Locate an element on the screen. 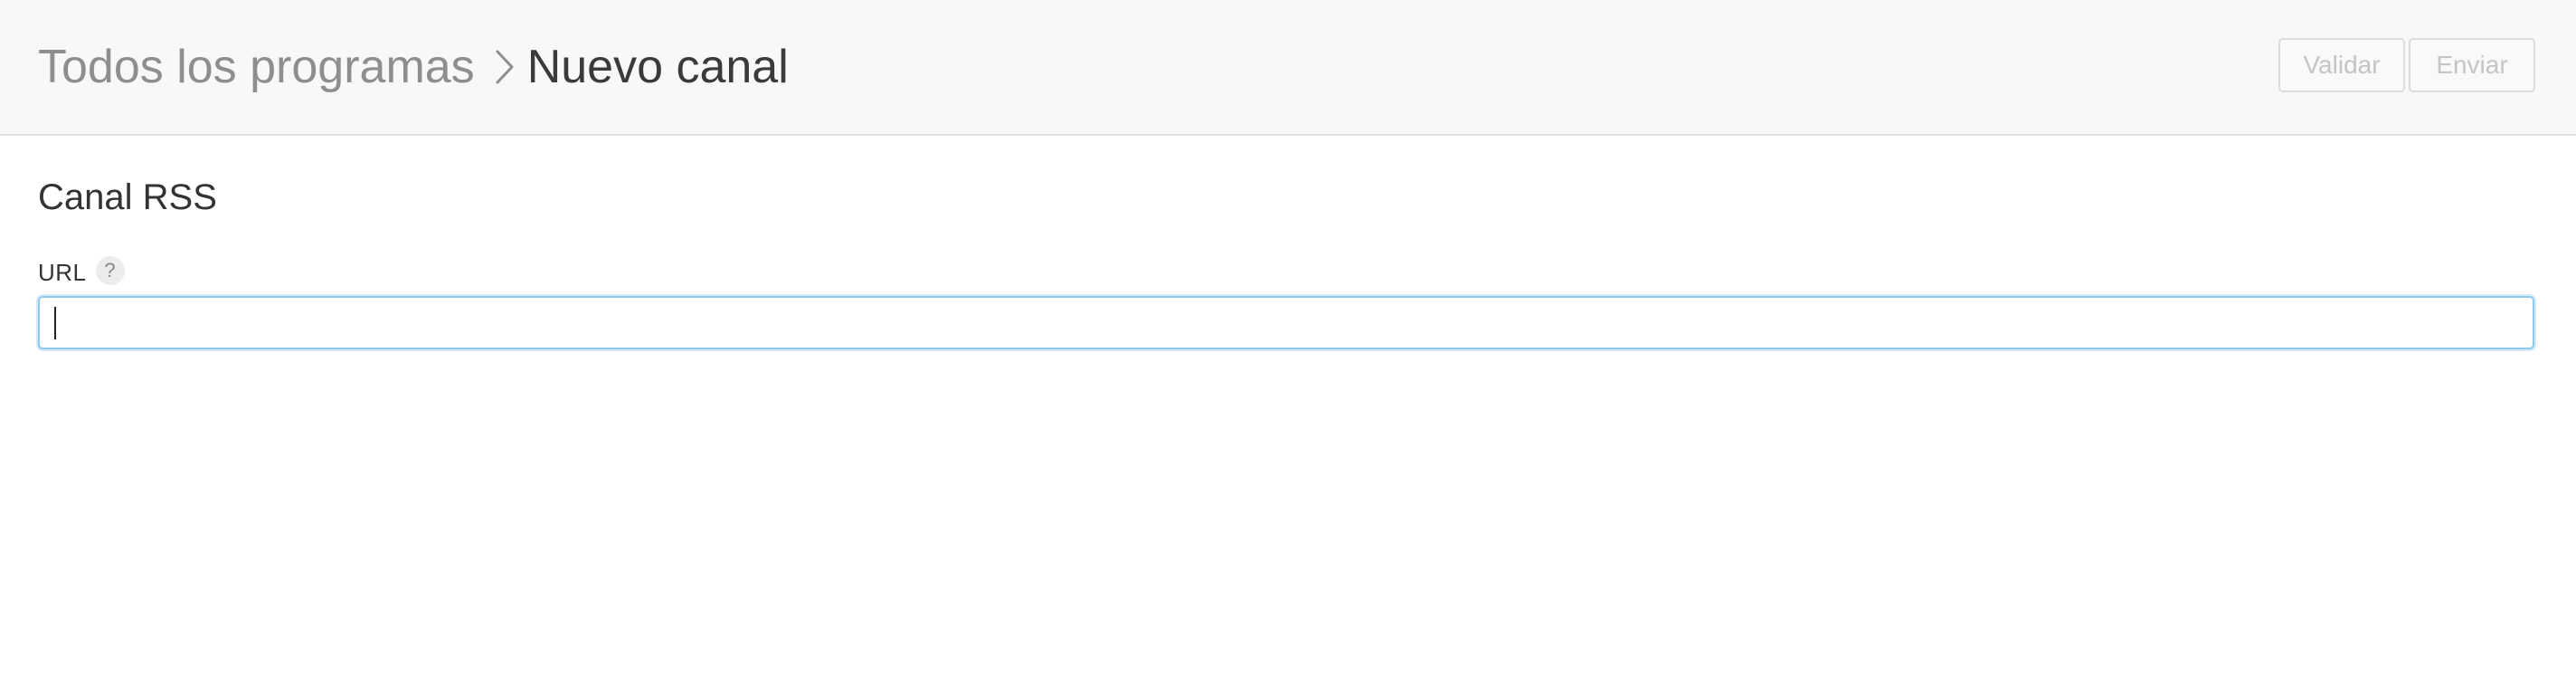 The height and width of the screenshot is (677, 2576). help-icon: ? is located at coordinates (110, 270).